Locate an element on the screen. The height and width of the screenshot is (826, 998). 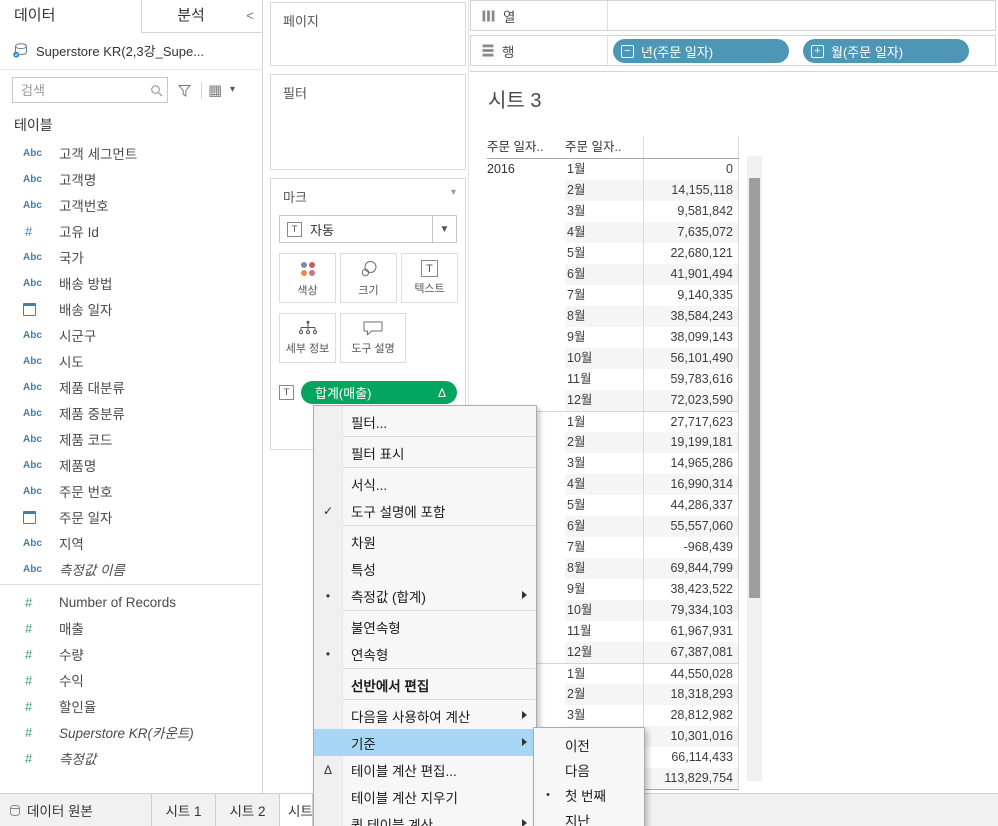
chevron-down-icon: ▼ is located at coordinates (444, 229).